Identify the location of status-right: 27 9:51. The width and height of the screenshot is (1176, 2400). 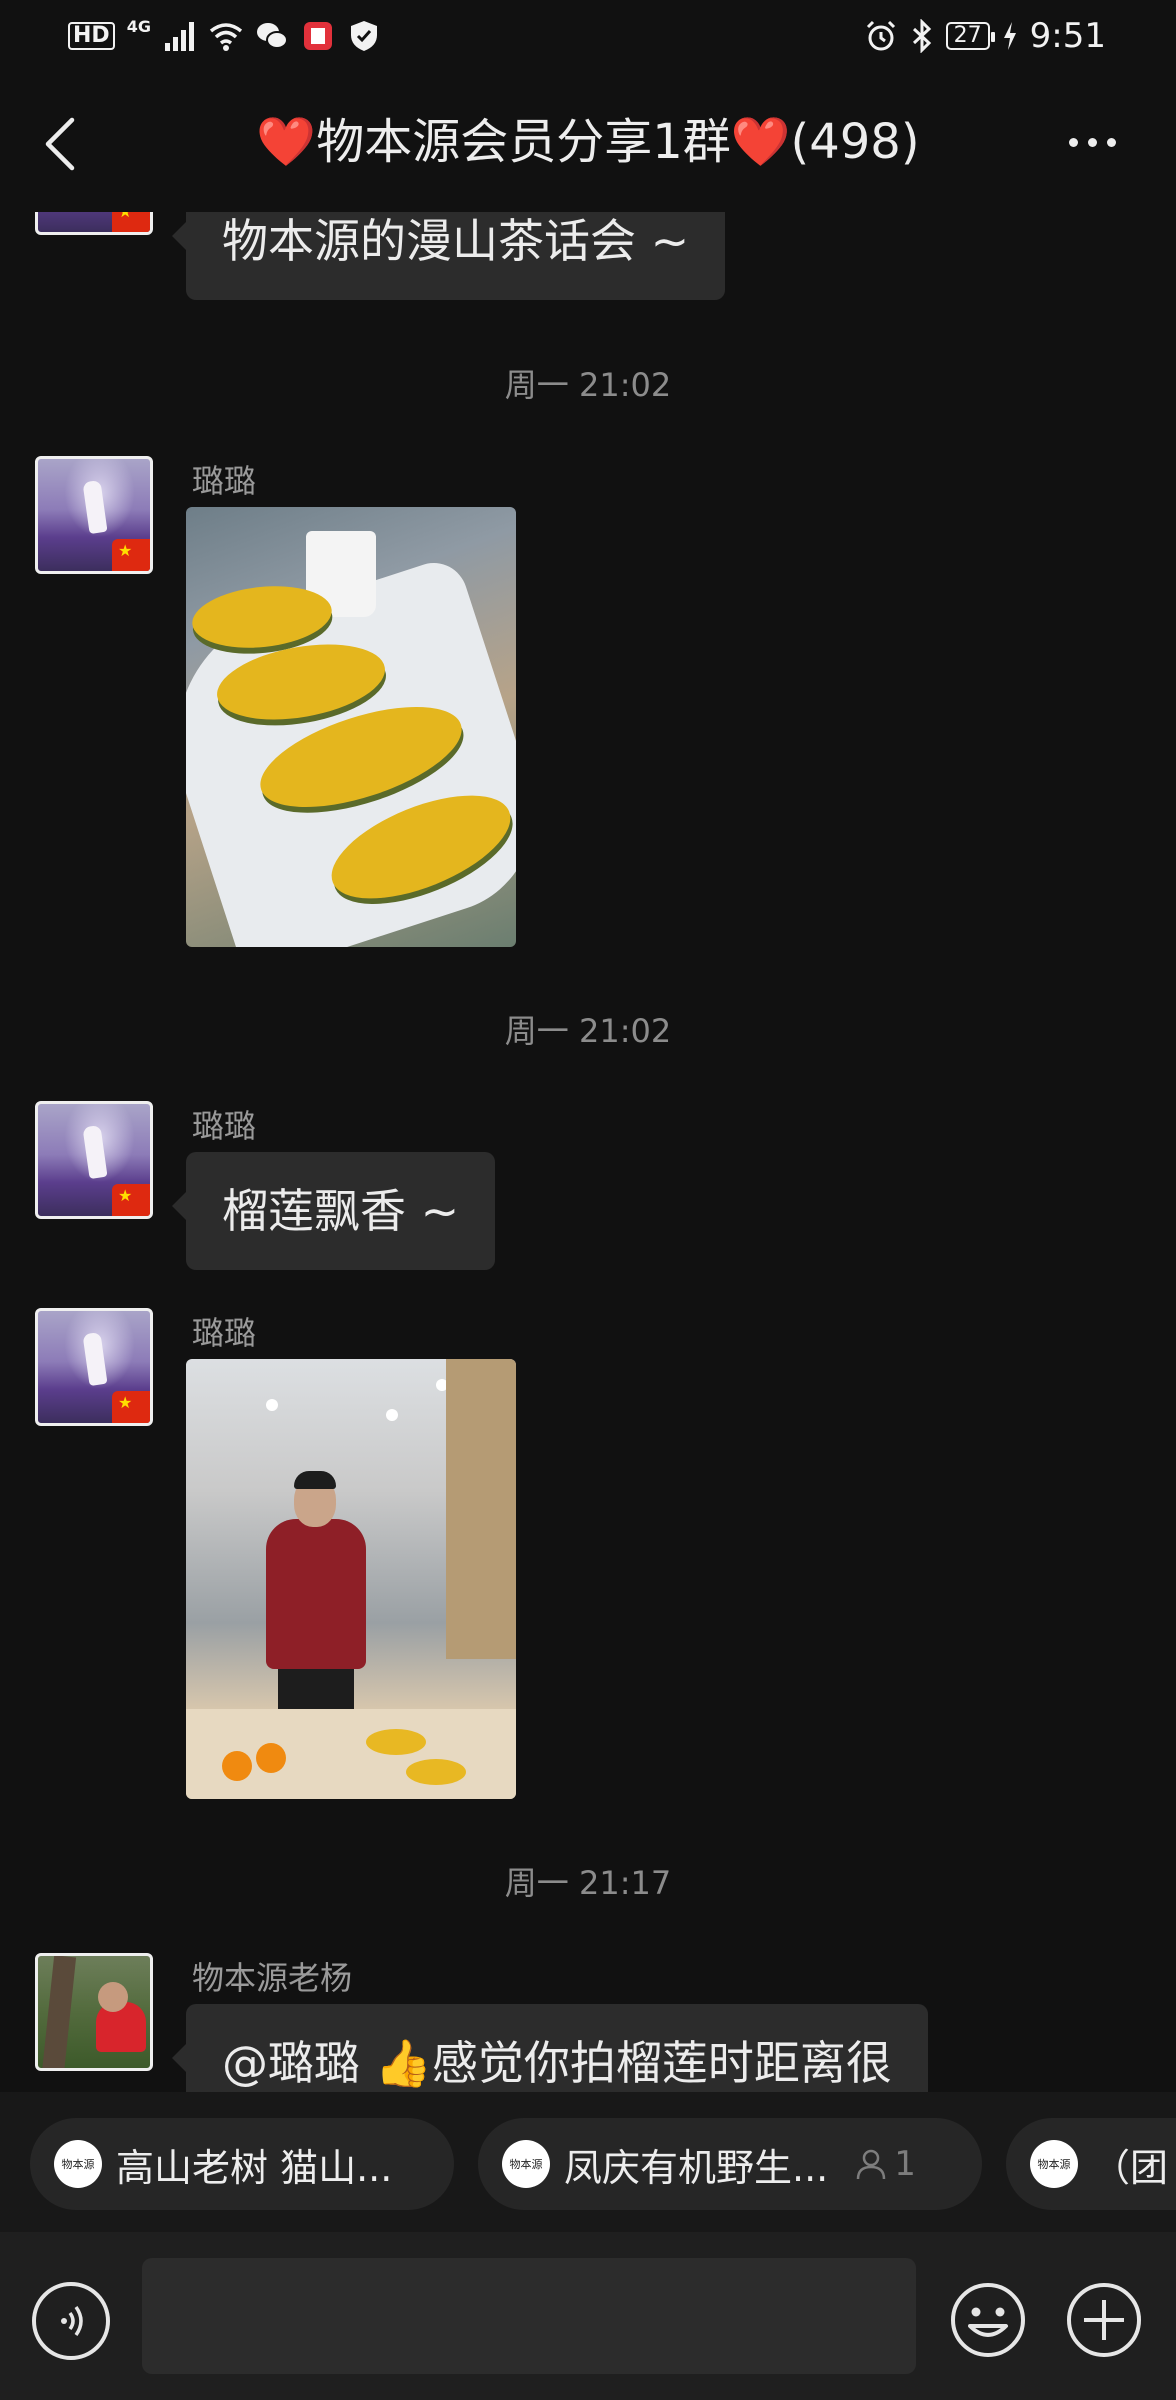
(985, 36).